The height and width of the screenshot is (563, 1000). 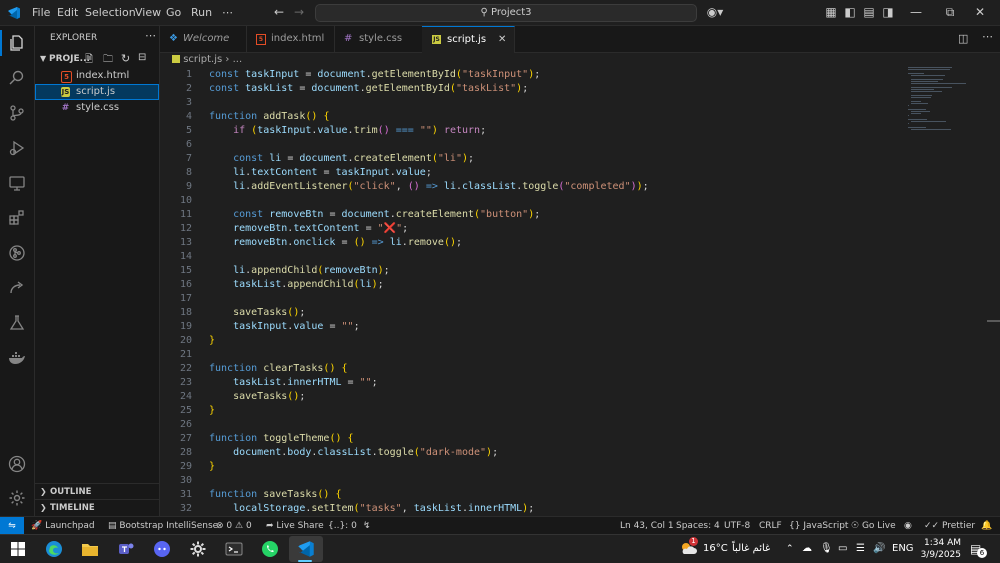 I want to click on tab-welcome: ❖ Welcome, so click(x=203, y=39).